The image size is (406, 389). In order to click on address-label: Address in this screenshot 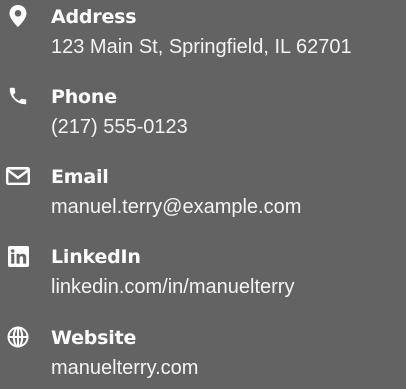, I will do `click(94, 17)`.